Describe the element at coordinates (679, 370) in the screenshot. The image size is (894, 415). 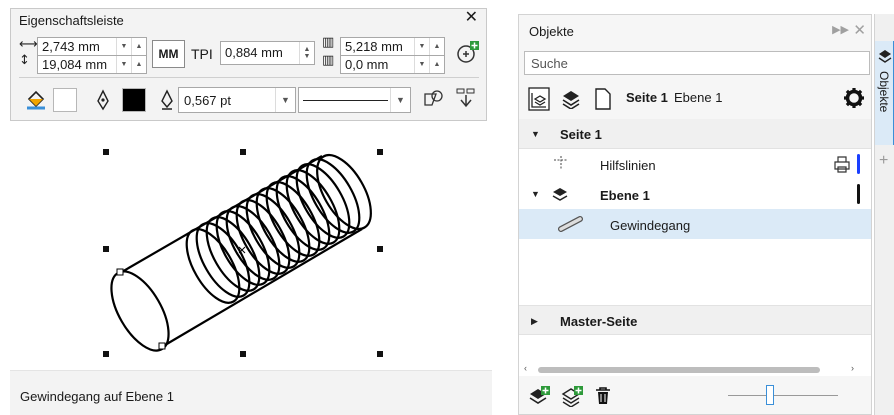
I see `scroll-thumb` at that location.